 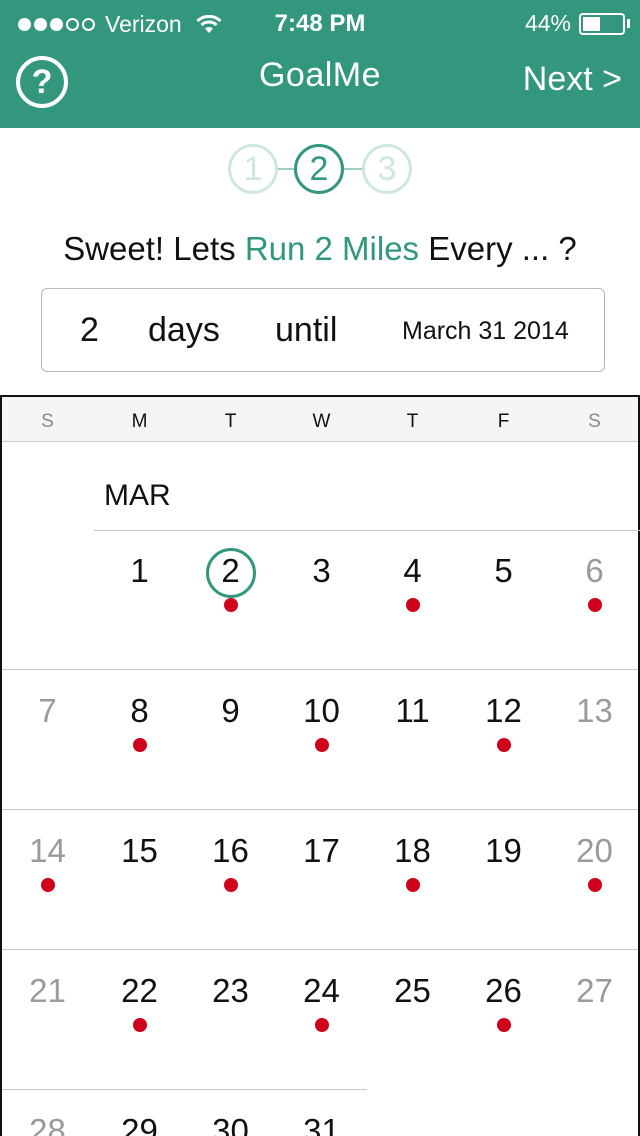 I want to click on calendar-day: 31, so click(x=321, y=1124).